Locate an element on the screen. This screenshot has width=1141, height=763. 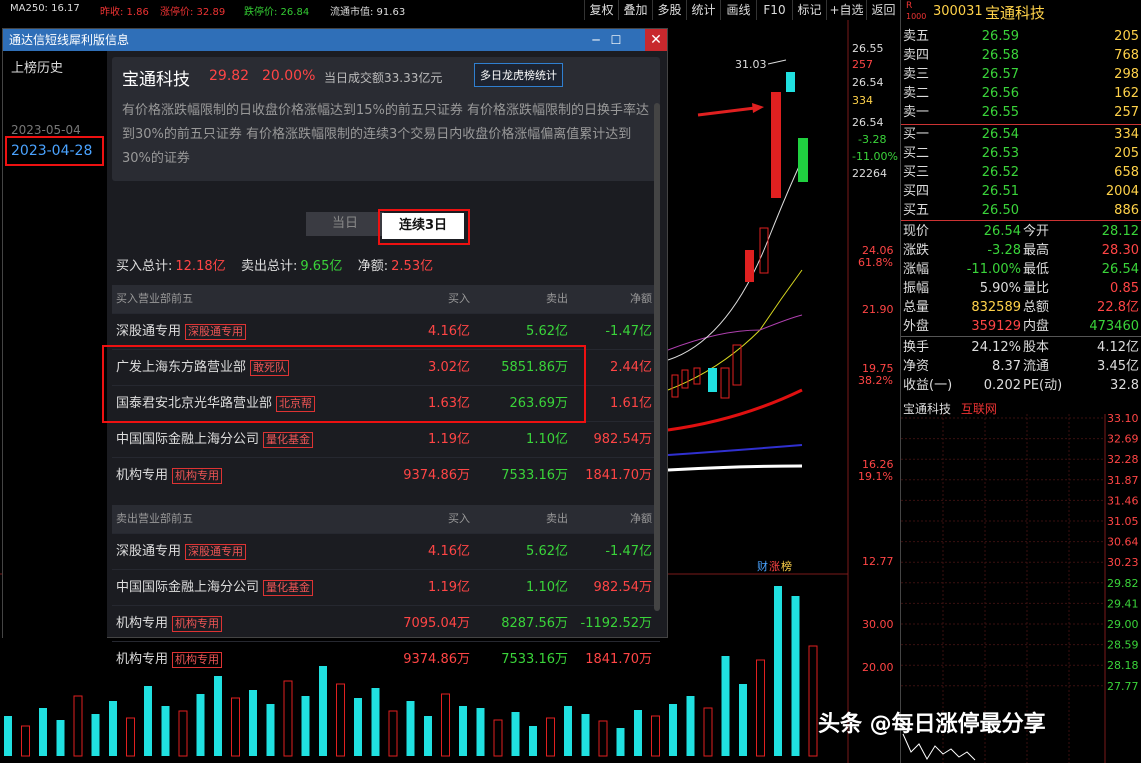
sell-value: 5.62亿 is located at coordinates (547, 551).